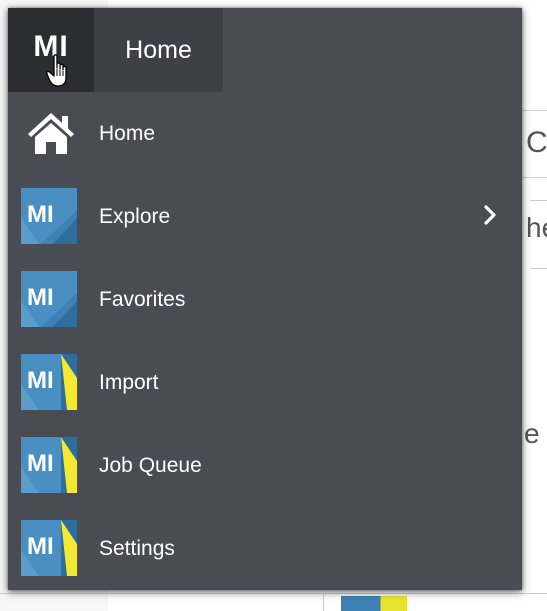 This screenshot has width=547, height=611. Describe the element at coordinates (51, 50) in the screenshot. I see `logo-menu-button: MI` at that location.